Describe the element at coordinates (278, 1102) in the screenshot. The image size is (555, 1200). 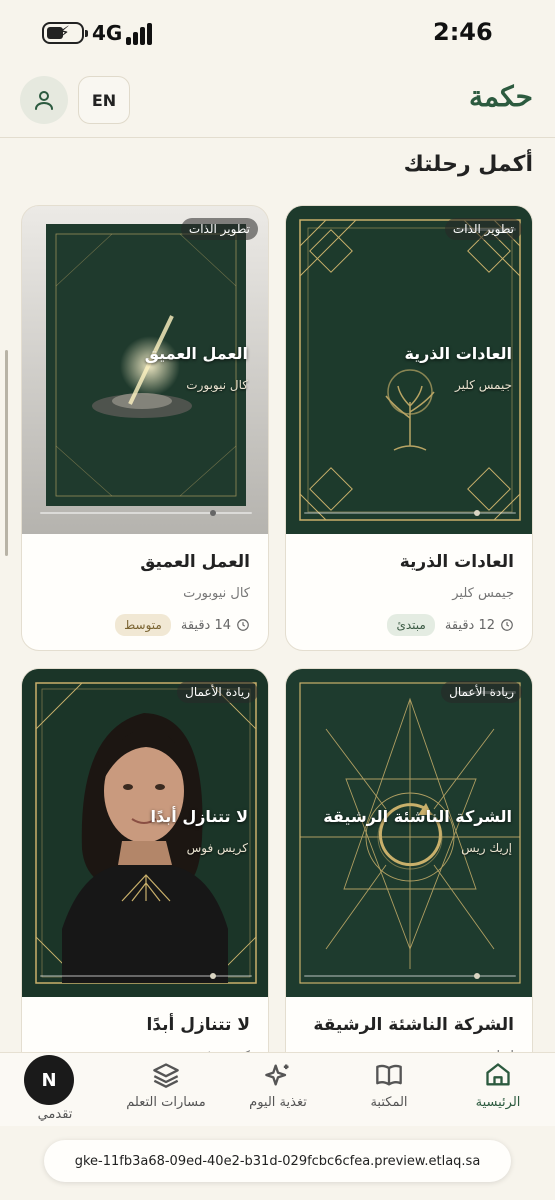
I see `nav-feed-label: تغذية اليوم` at that location.